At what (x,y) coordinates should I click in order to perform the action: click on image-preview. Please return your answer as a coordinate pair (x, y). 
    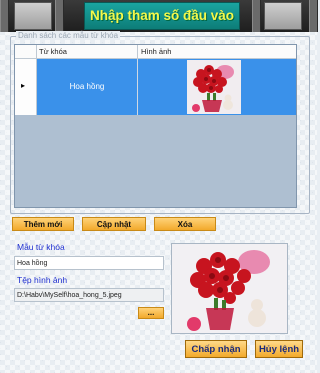
    Looking at the image, I should click on (229, 288).